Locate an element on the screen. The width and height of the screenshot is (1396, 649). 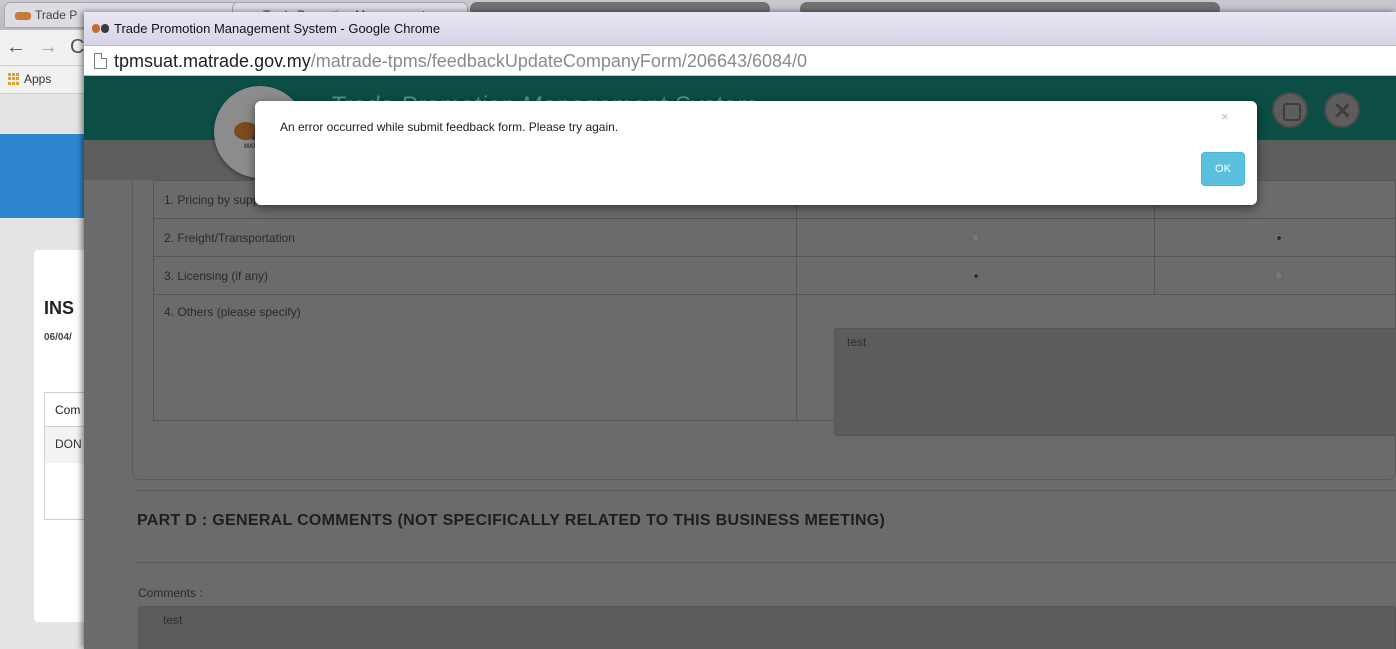
freight-option-1-radio is located at coordinates (975, 237).